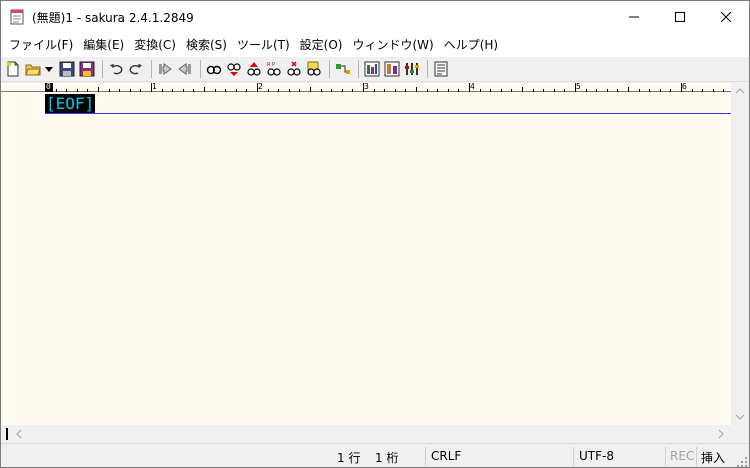  I want to click on menu-search: 検索(S), so click(206, 45).